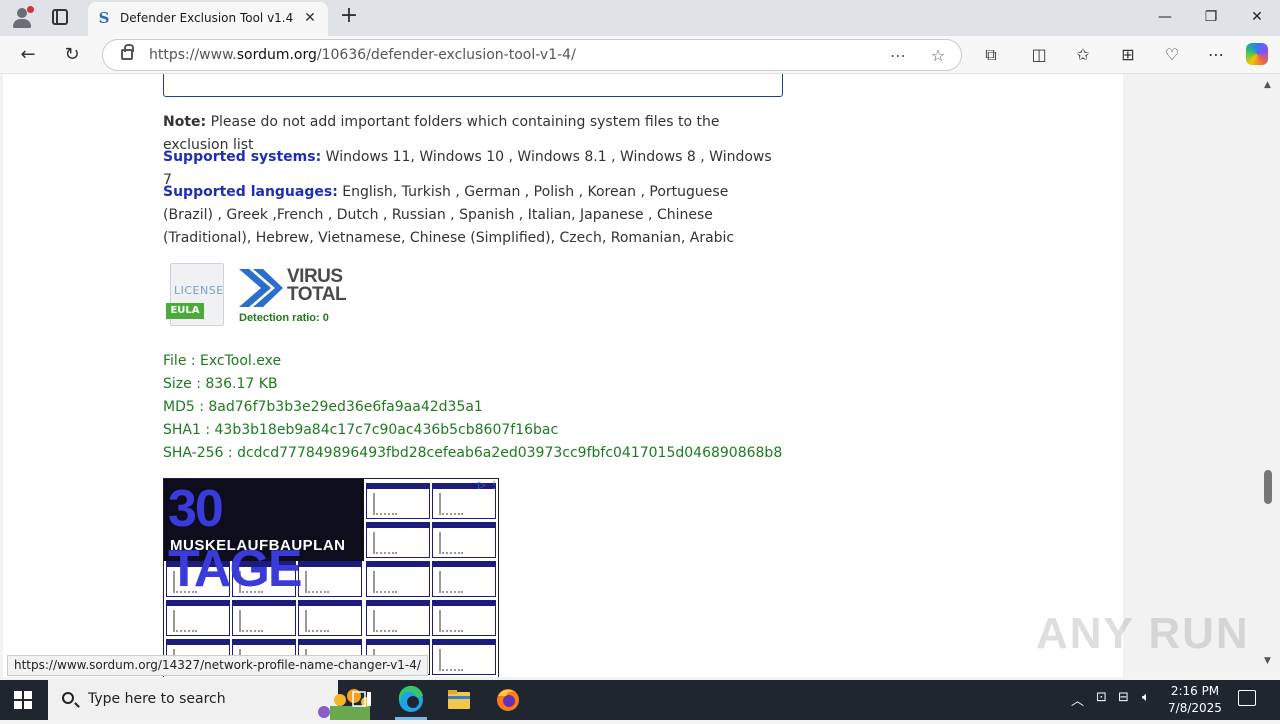  Describe the element at coordinates (1257, 54) in the screenshot. I see `copilot-icon` at that location.